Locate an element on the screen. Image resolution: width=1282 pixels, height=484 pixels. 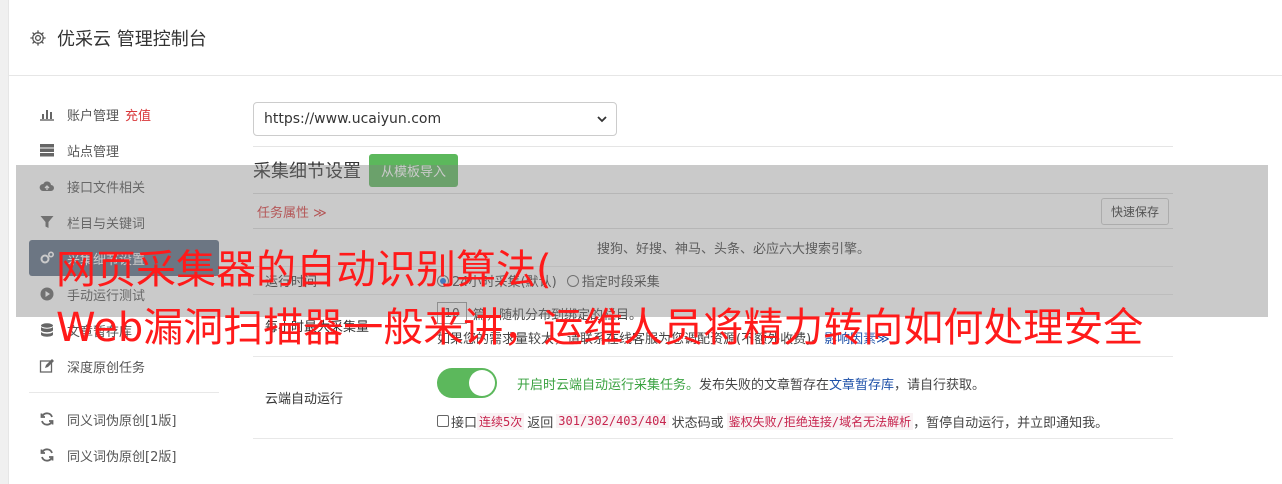
overlay-headline-1: 网页采集器的自动识别算法( is located at coordinates (304, 270).